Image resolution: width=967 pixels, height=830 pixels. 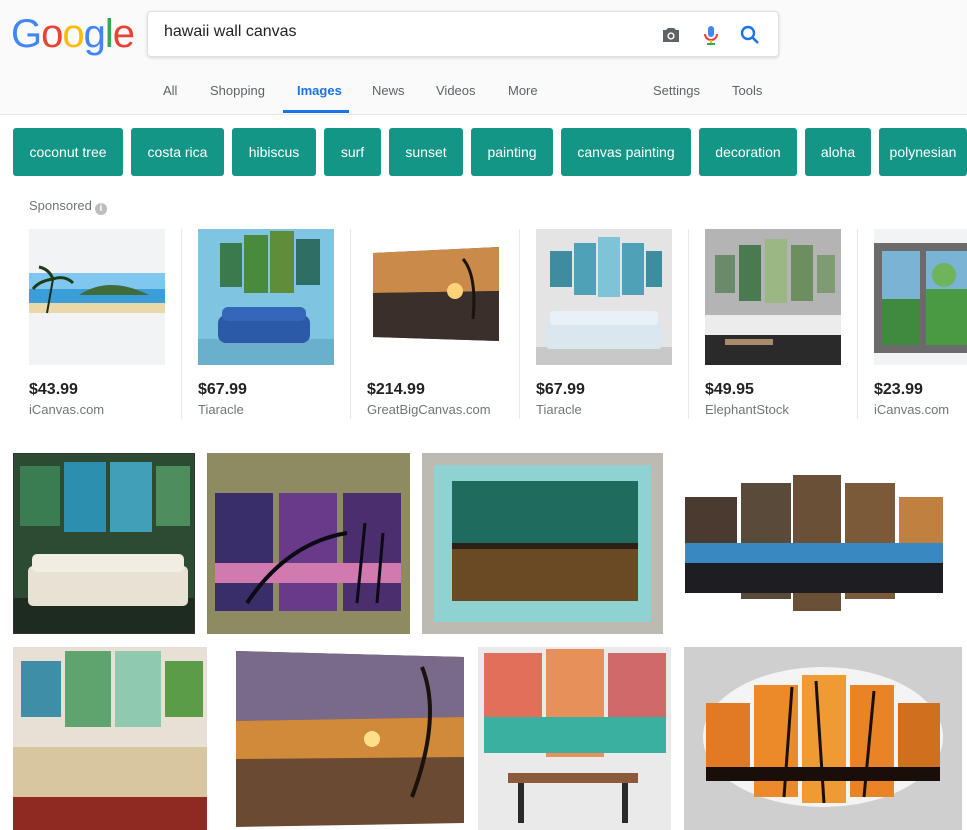 What do you see at coordinates (523, 90) in the screenshot?
I see `tab-more: More` at bounding box center [523, 90].